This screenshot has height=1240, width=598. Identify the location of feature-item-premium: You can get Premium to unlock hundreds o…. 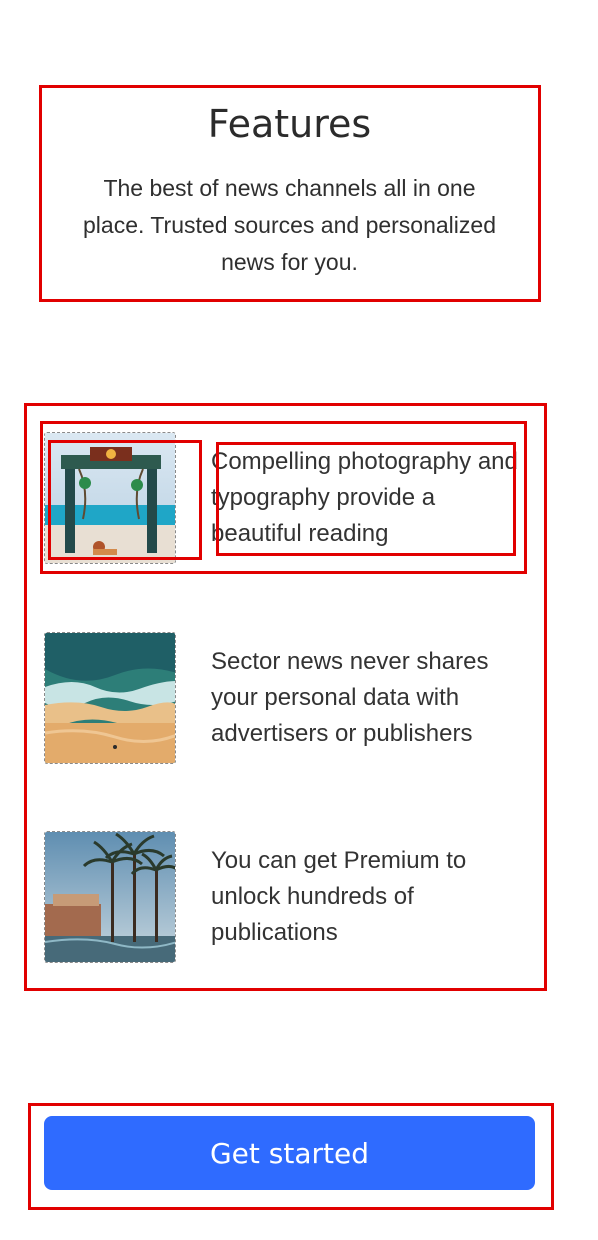
(283, 898).